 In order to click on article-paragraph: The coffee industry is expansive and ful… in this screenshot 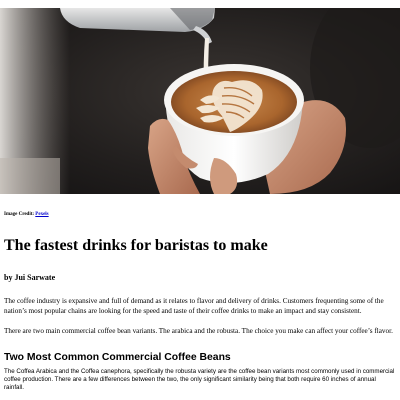, I will do `click(194, 306)`.